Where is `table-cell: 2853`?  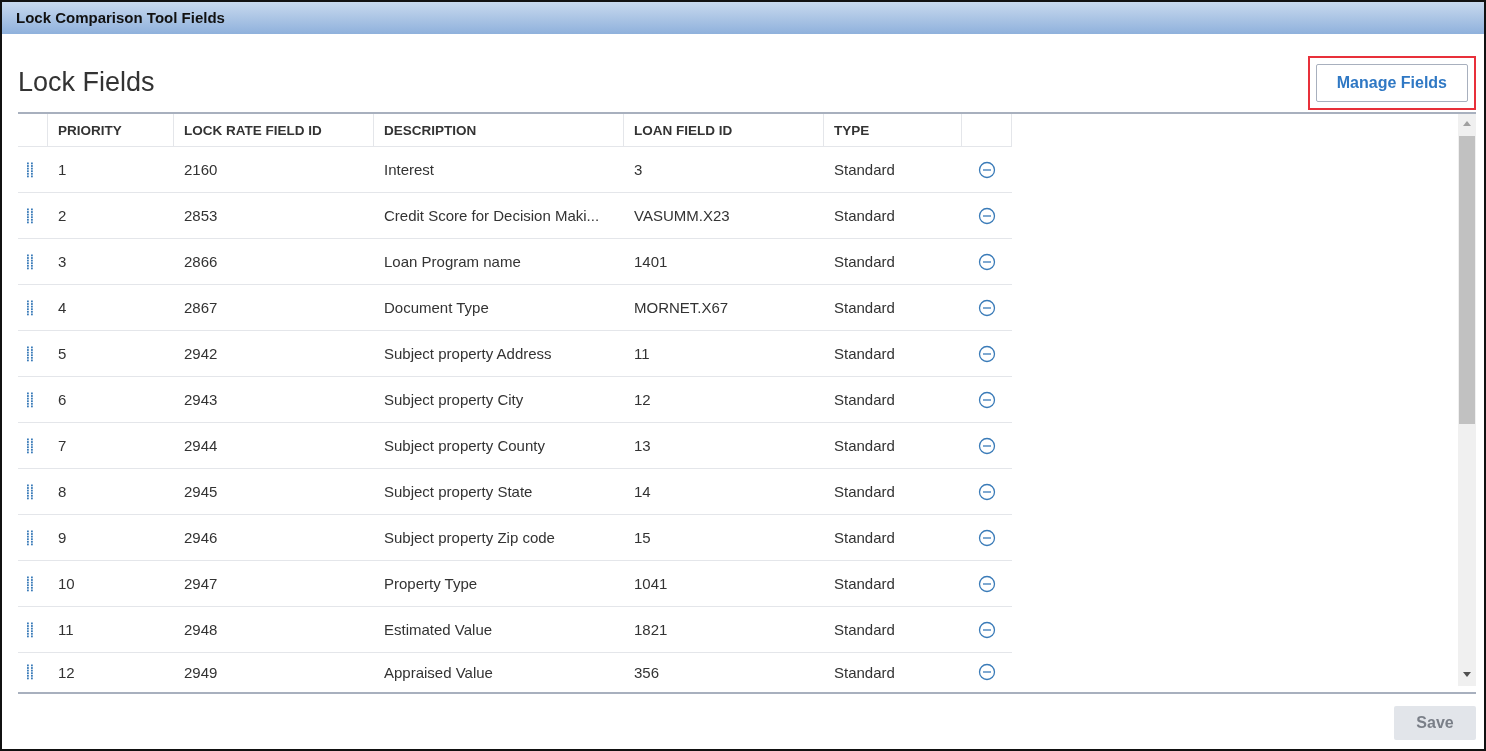 table-cell: 2853 is located at coordinates (201, 215).